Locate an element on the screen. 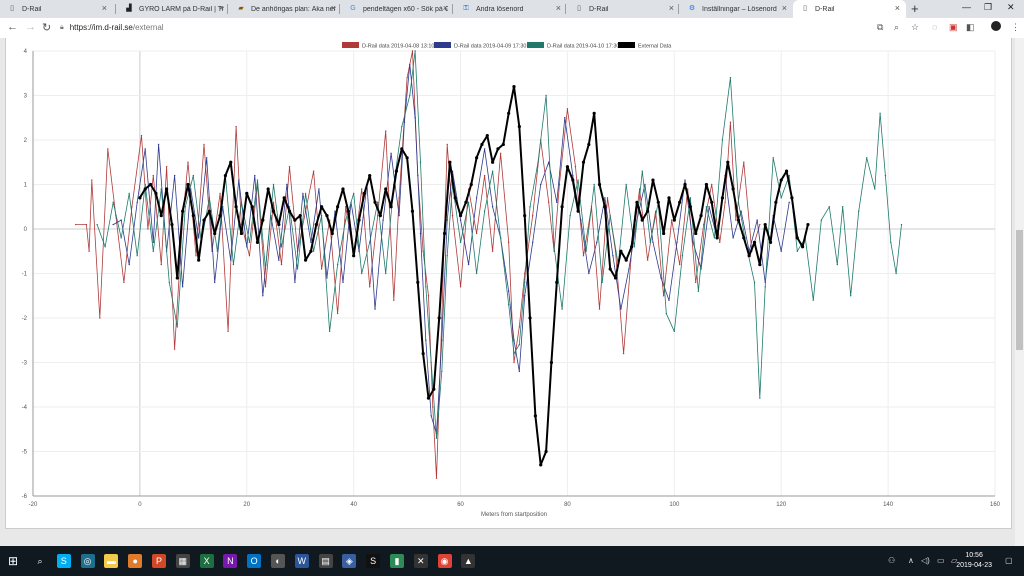  input-icon: ▱ is located at coordinates (954, 560).